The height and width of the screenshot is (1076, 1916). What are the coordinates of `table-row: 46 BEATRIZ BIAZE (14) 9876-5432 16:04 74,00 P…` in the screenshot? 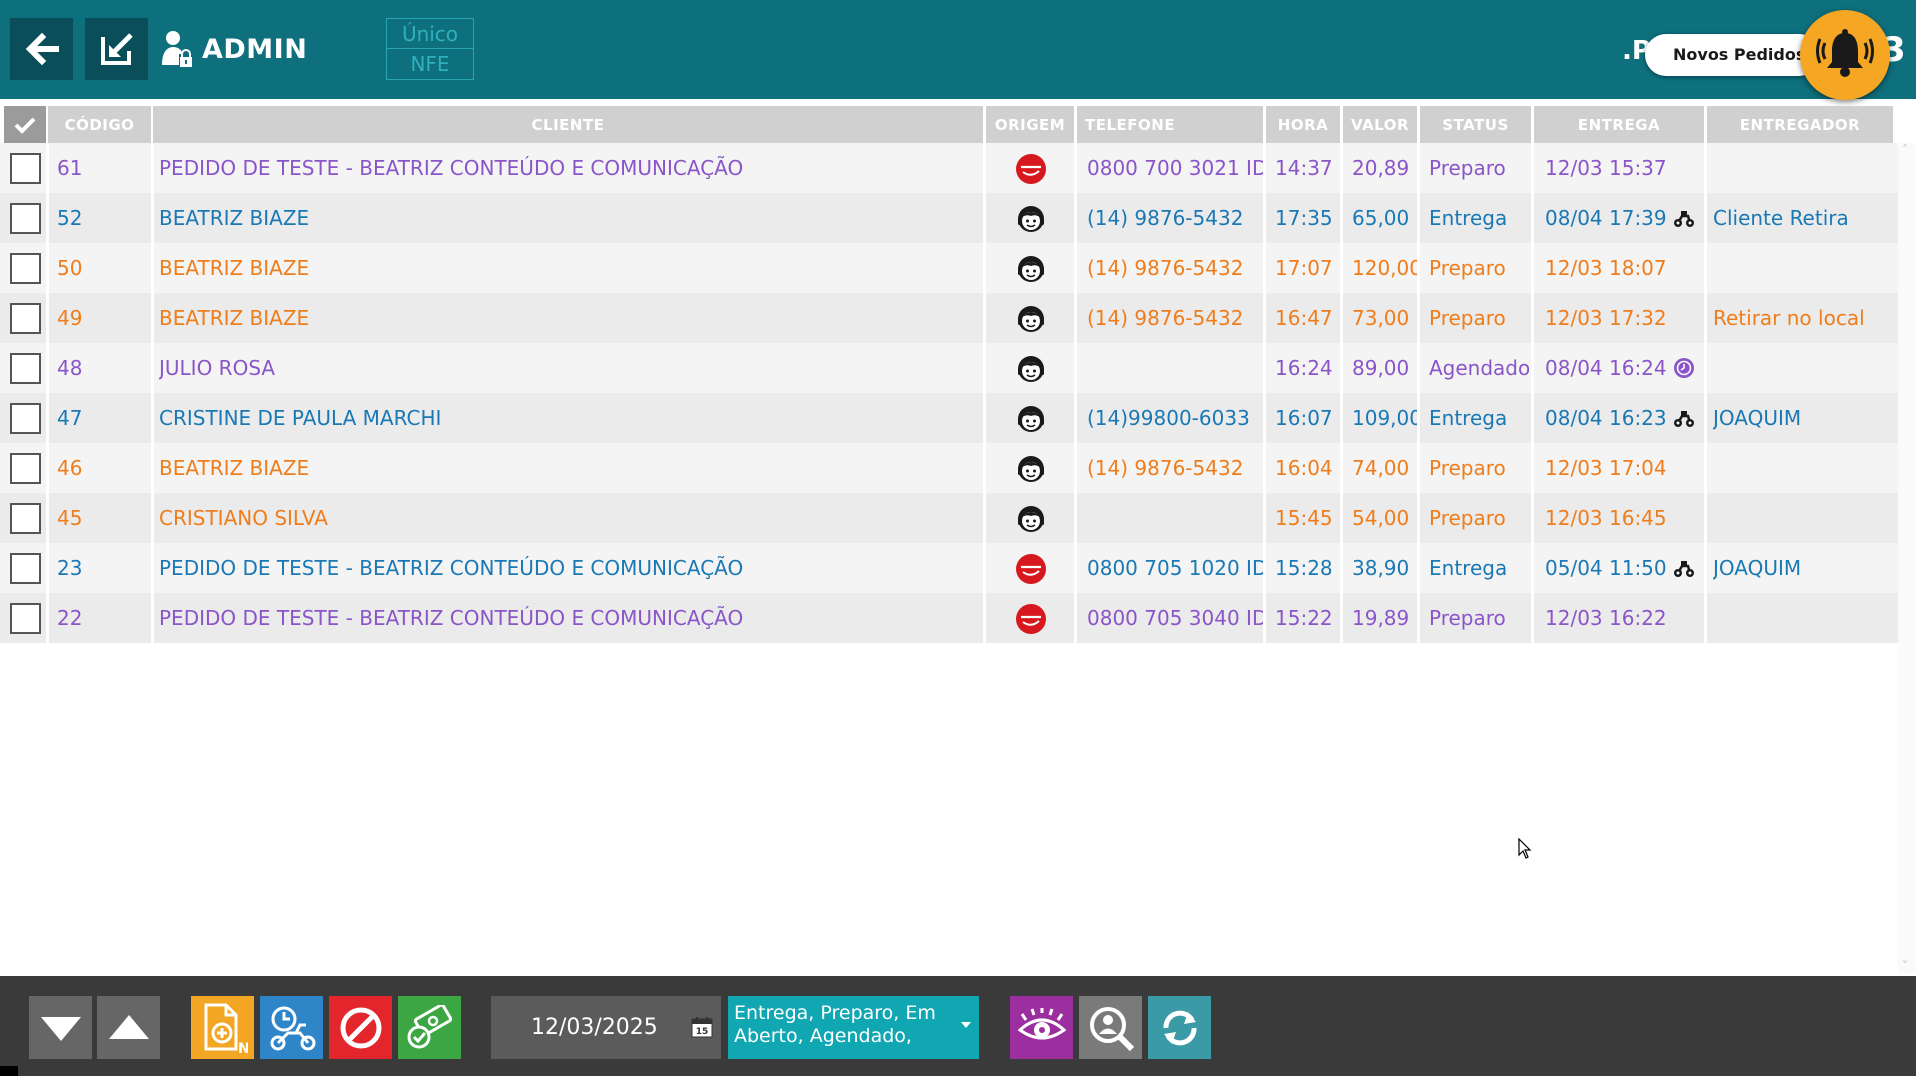 It's located at (949, 468).